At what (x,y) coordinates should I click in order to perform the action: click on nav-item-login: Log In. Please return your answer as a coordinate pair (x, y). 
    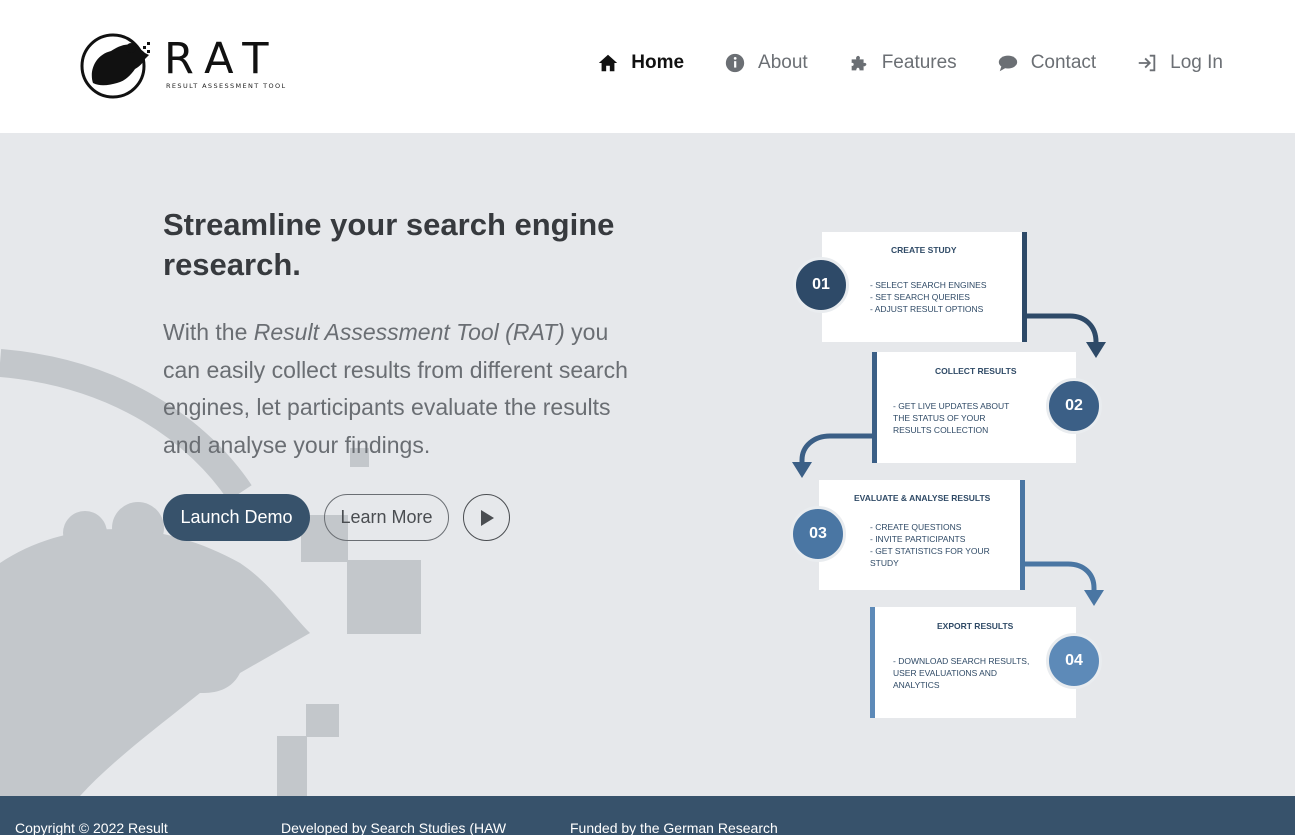
    Looking at the image, I should click on (1179, 63).